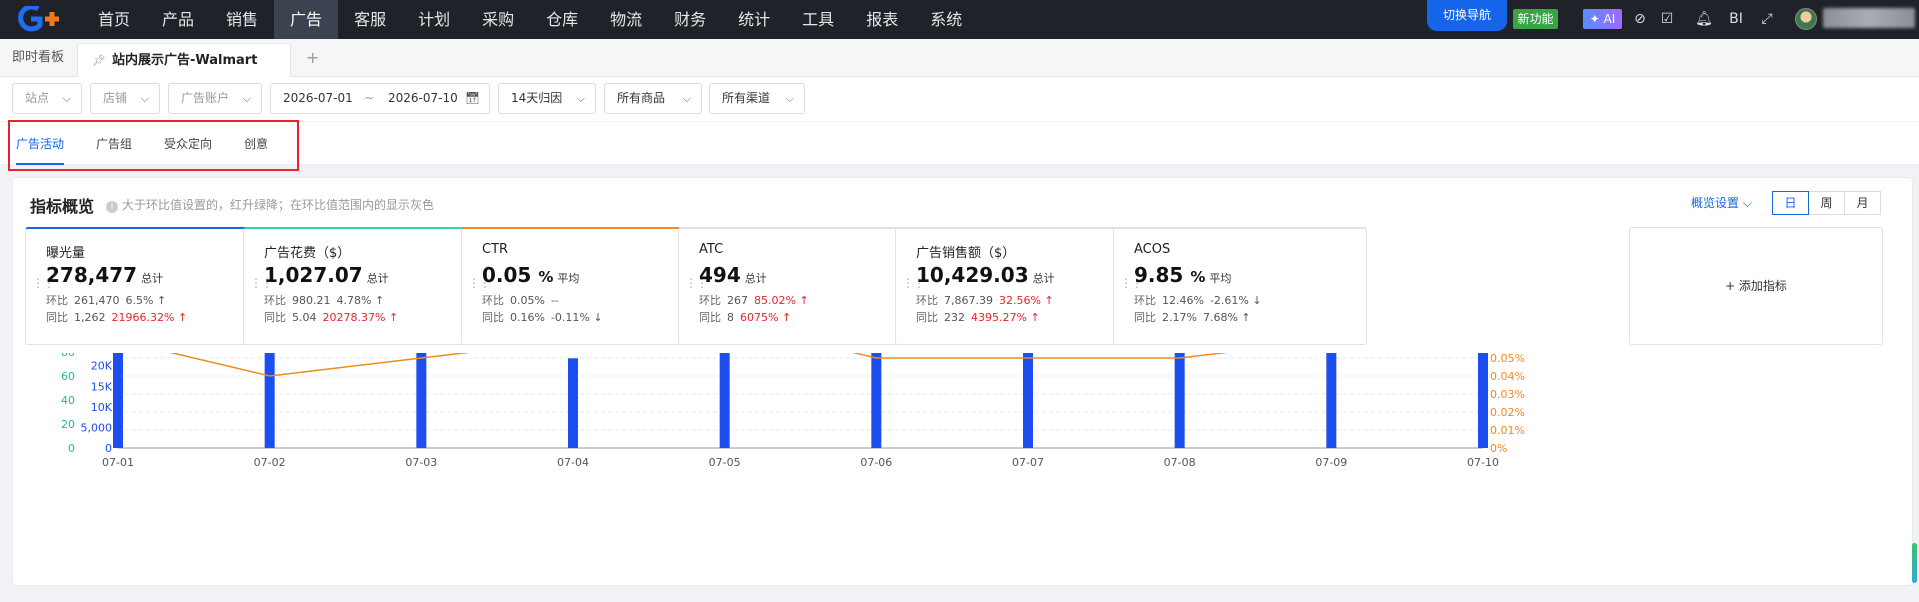  Describe the element at coordinates (1806, 19) in the screenshot. I see `avatar` at that location.